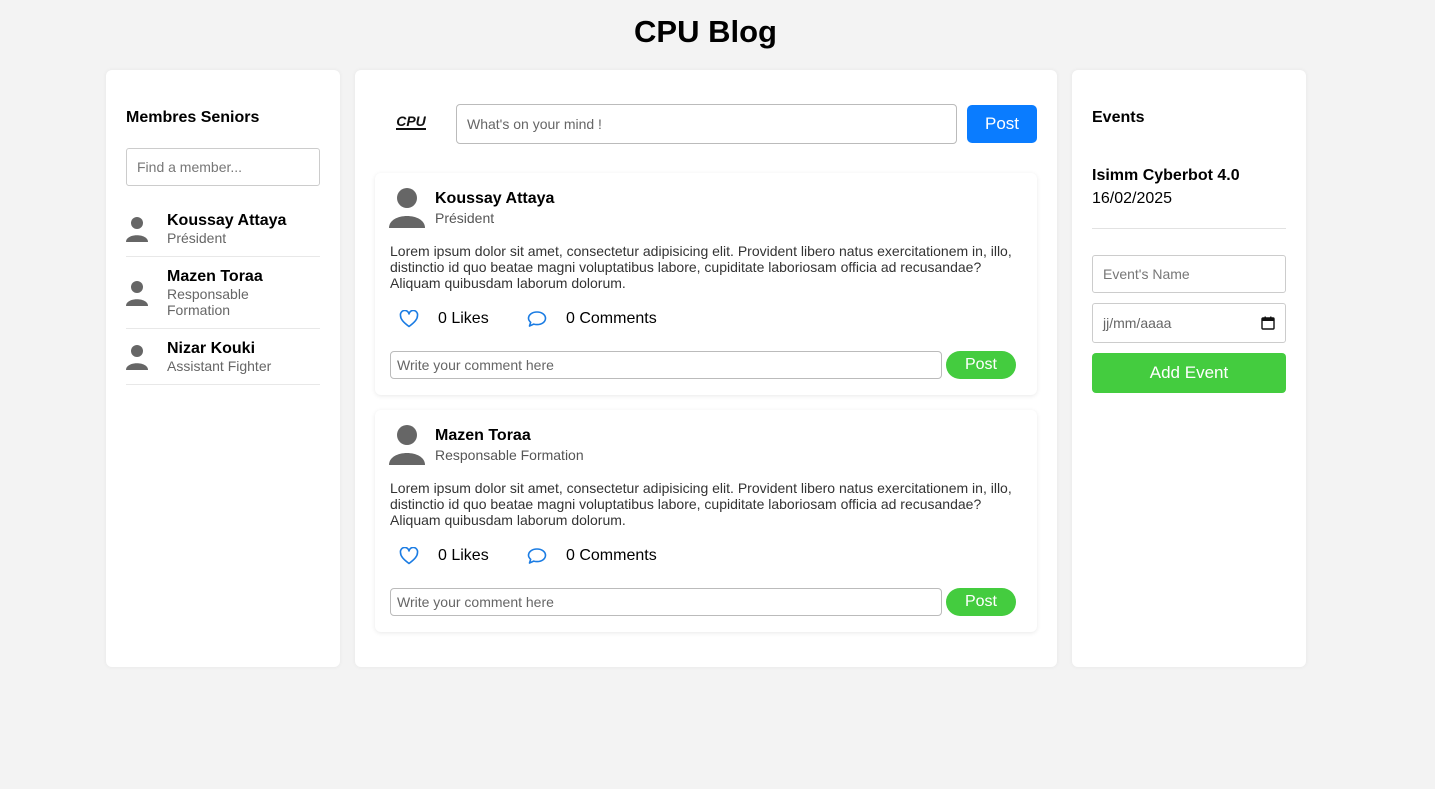 The width and height of the screenshot is (1435, 789). I want to click on event-name-input, so click(1189, 274).